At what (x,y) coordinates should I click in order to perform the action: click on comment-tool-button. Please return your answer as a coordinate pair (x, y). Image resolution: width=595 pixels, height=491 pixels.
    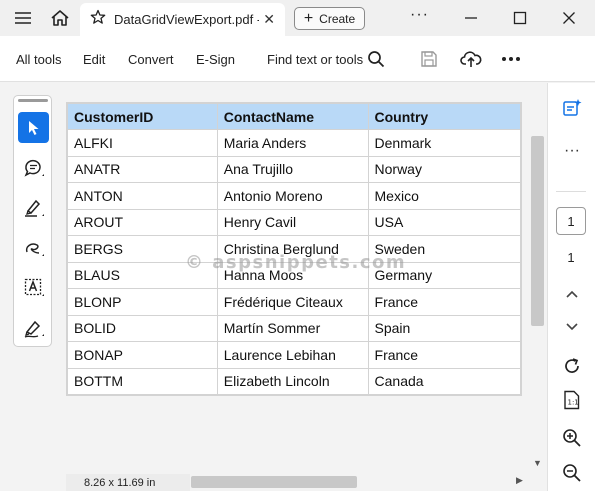
    Looking at the image, I should click on (33, 167).